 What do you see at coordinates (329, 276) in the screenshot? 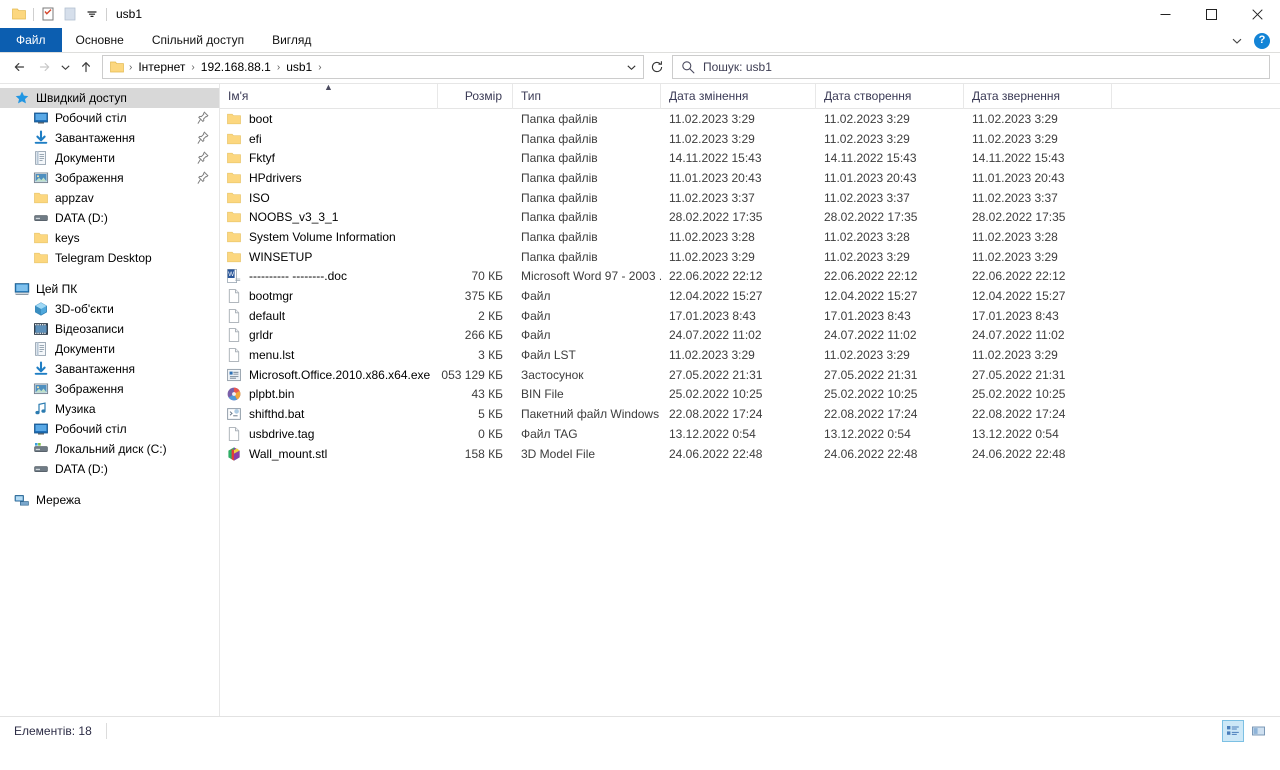
I see `file-name-cell: W ---------- --------.doc` at bounding box center [329, 276].